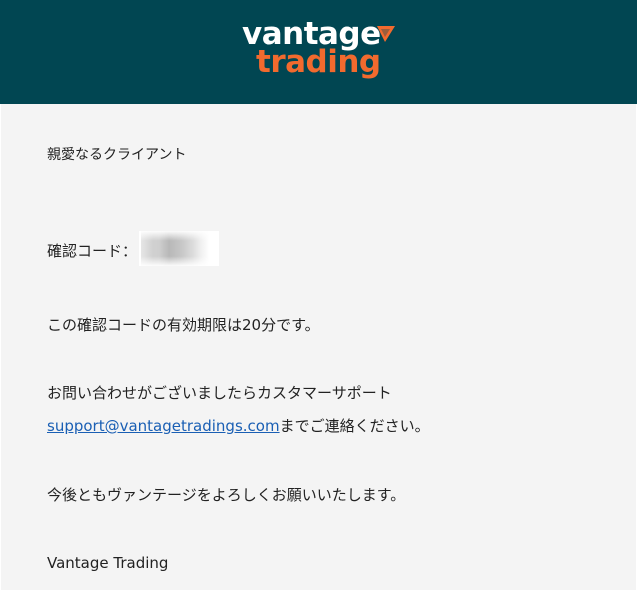 This screenshot has width=637, height=590. I want to click on inquiry-text-line2: support@vantagetradings.comまでご連絡ください。, so click(238, 426).